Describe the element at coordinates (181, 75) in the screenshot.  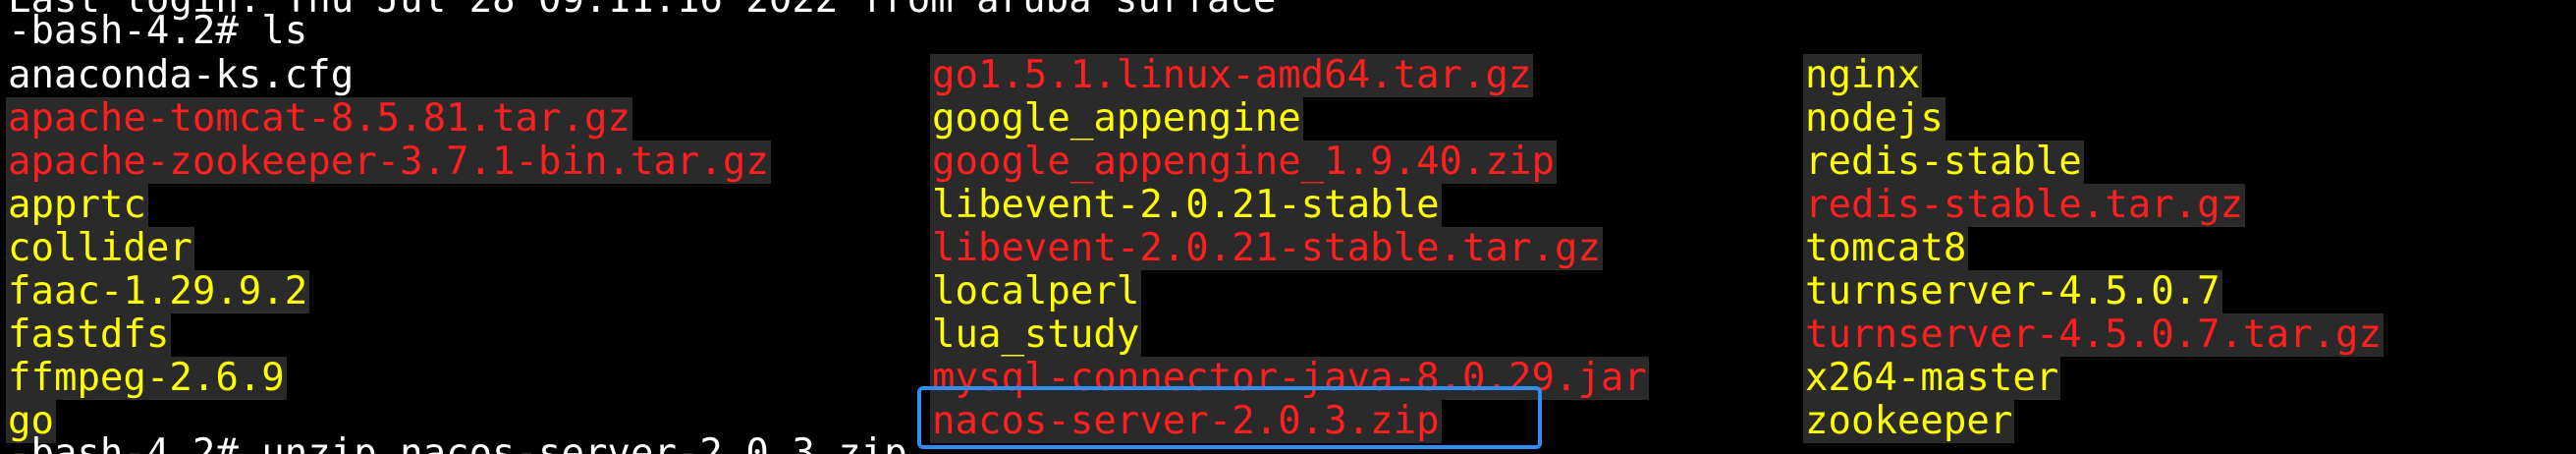
I see `file-entry: anaconda-ks.cfg` at that location.